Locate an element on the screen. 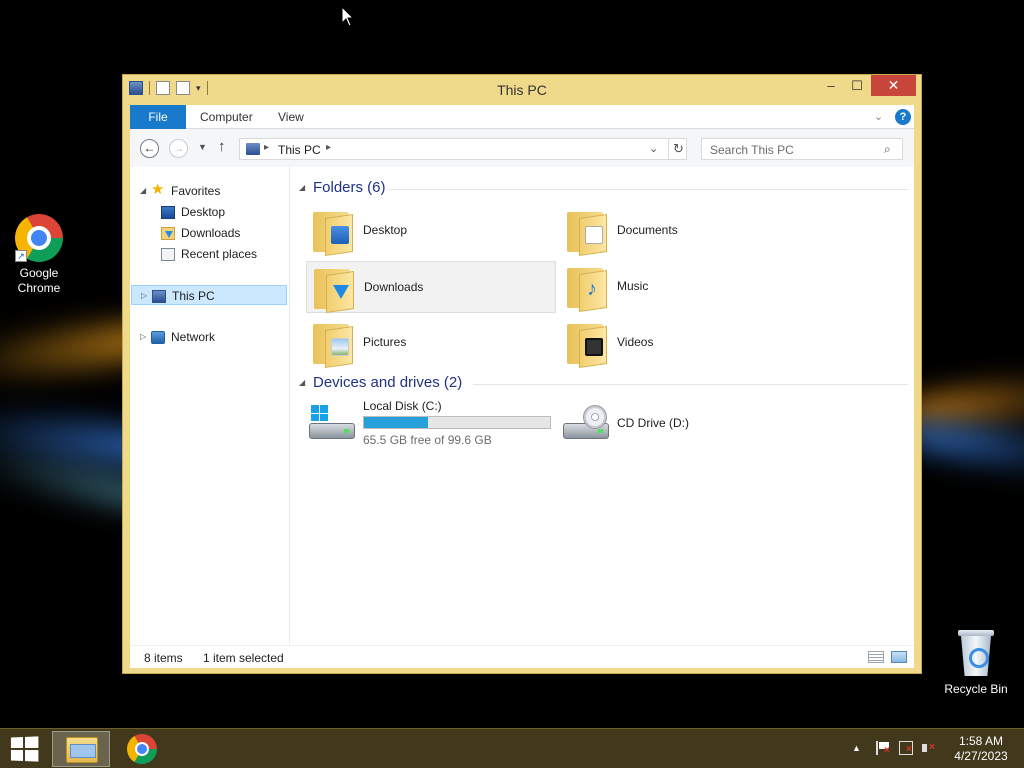 This screenshot has width=1024, height=768. folder-name: Videos is located at coordinates (635, 342).